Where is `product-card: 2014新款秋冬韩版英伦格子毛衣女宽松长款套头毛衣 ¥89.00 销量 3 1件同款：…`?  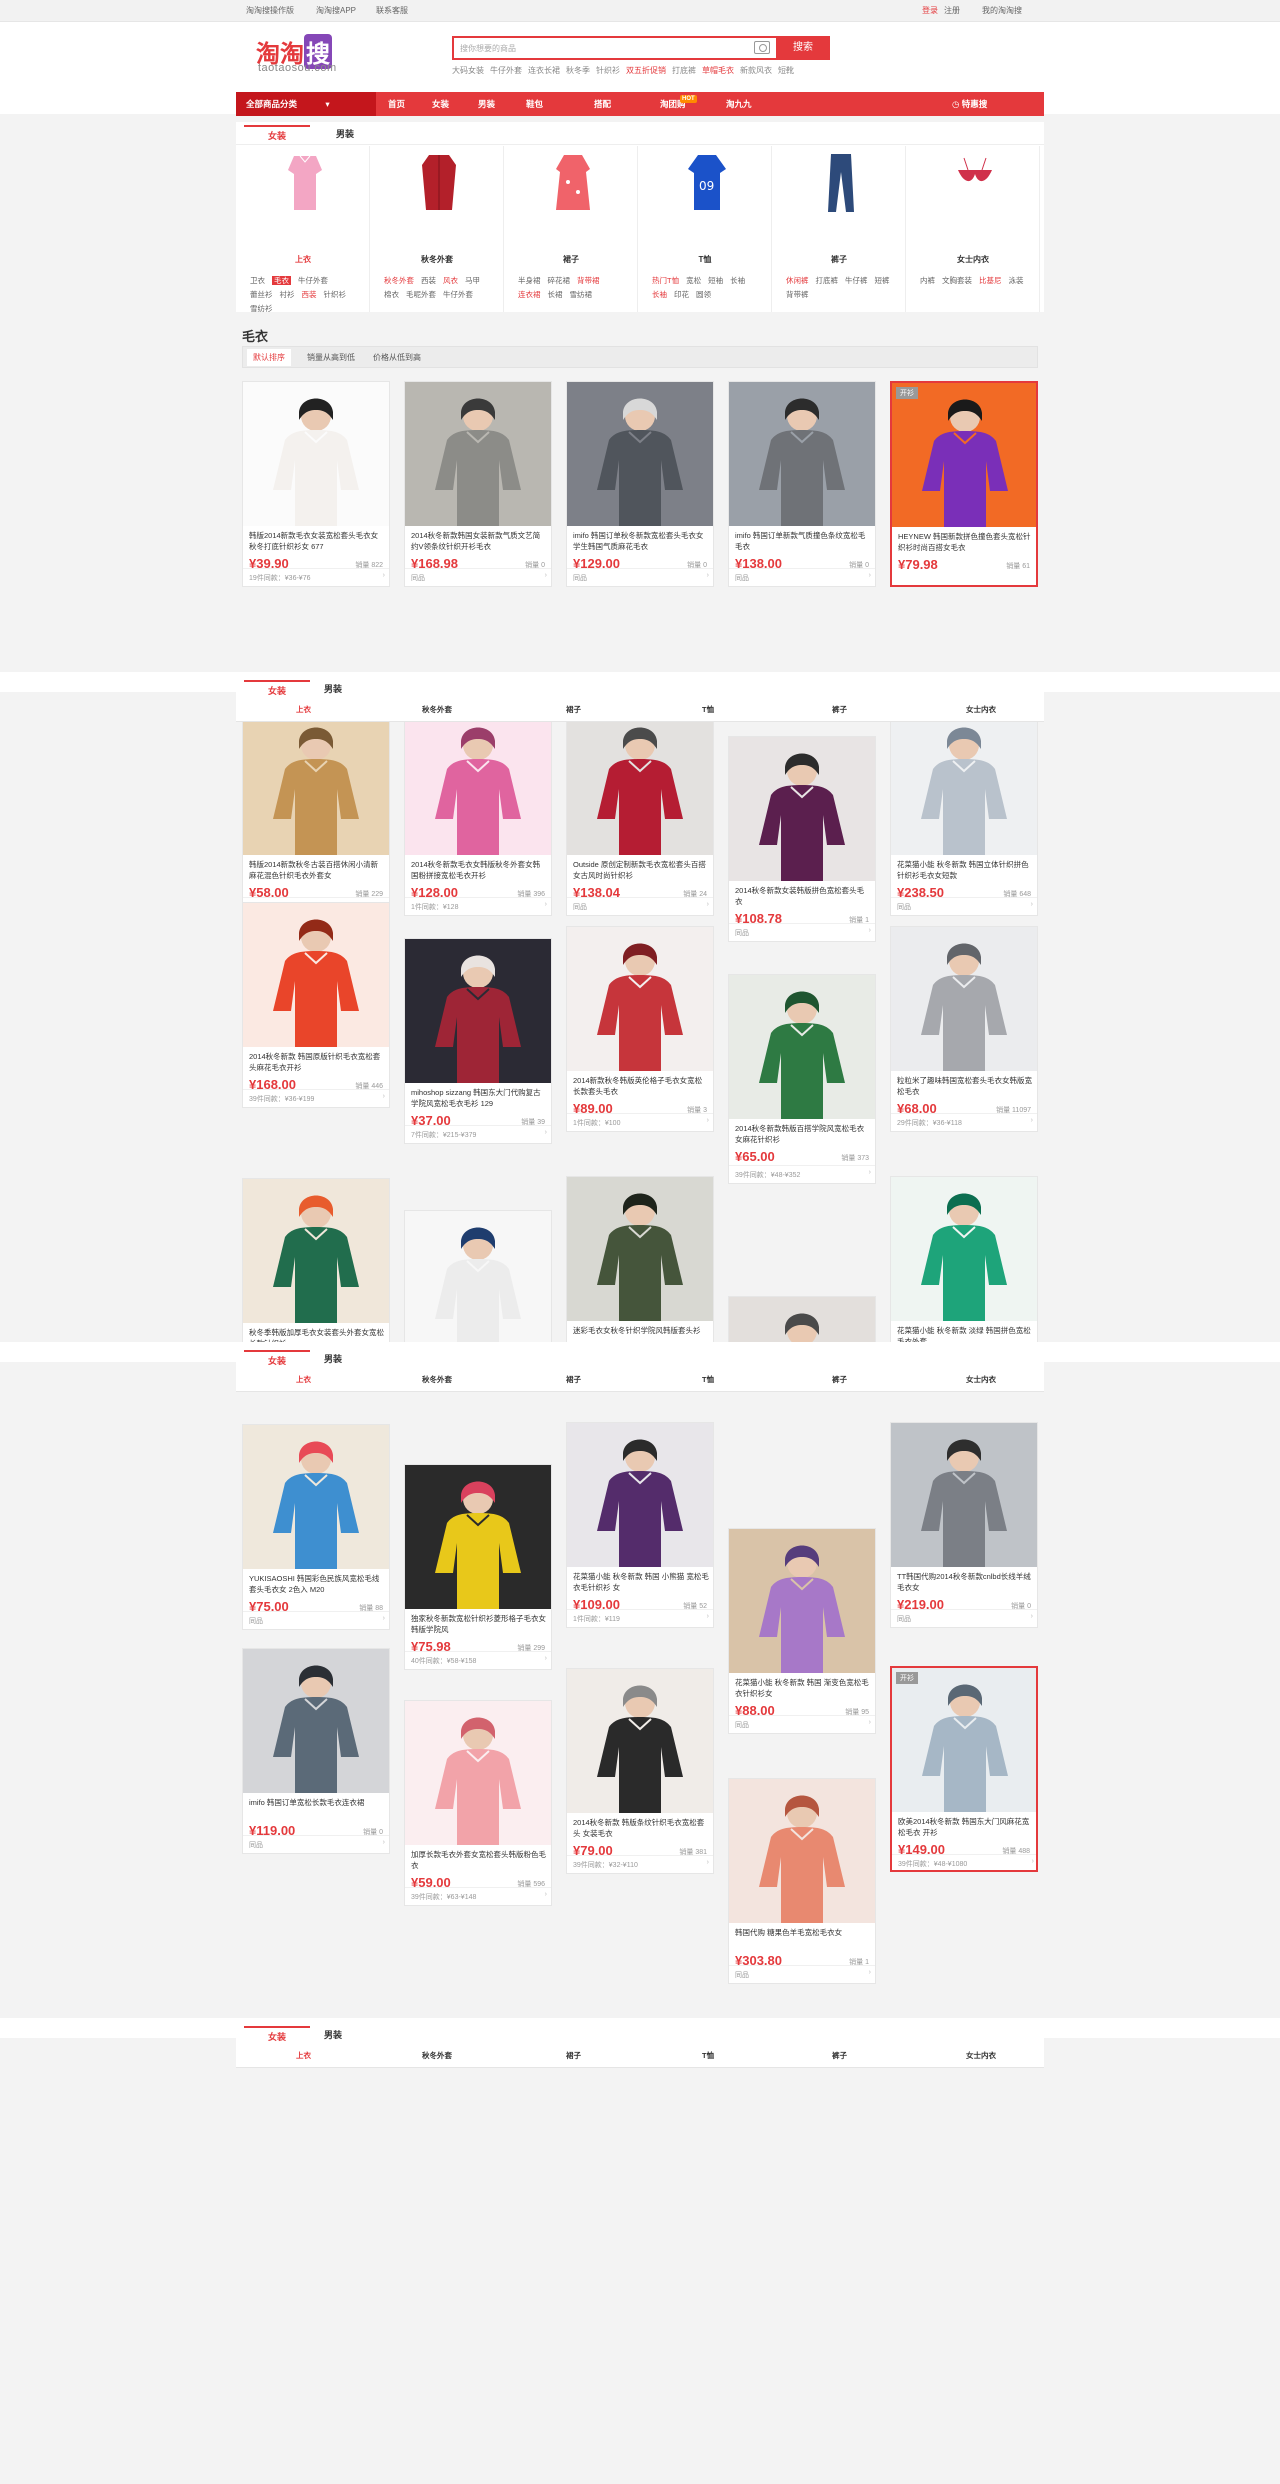
product-card: 2014新款秋冬韩版英伦格子毛衣女宽松长款套头毛衣 ¥89.00 销量 3 1件同款：… is located at coordinates (640, 1029).